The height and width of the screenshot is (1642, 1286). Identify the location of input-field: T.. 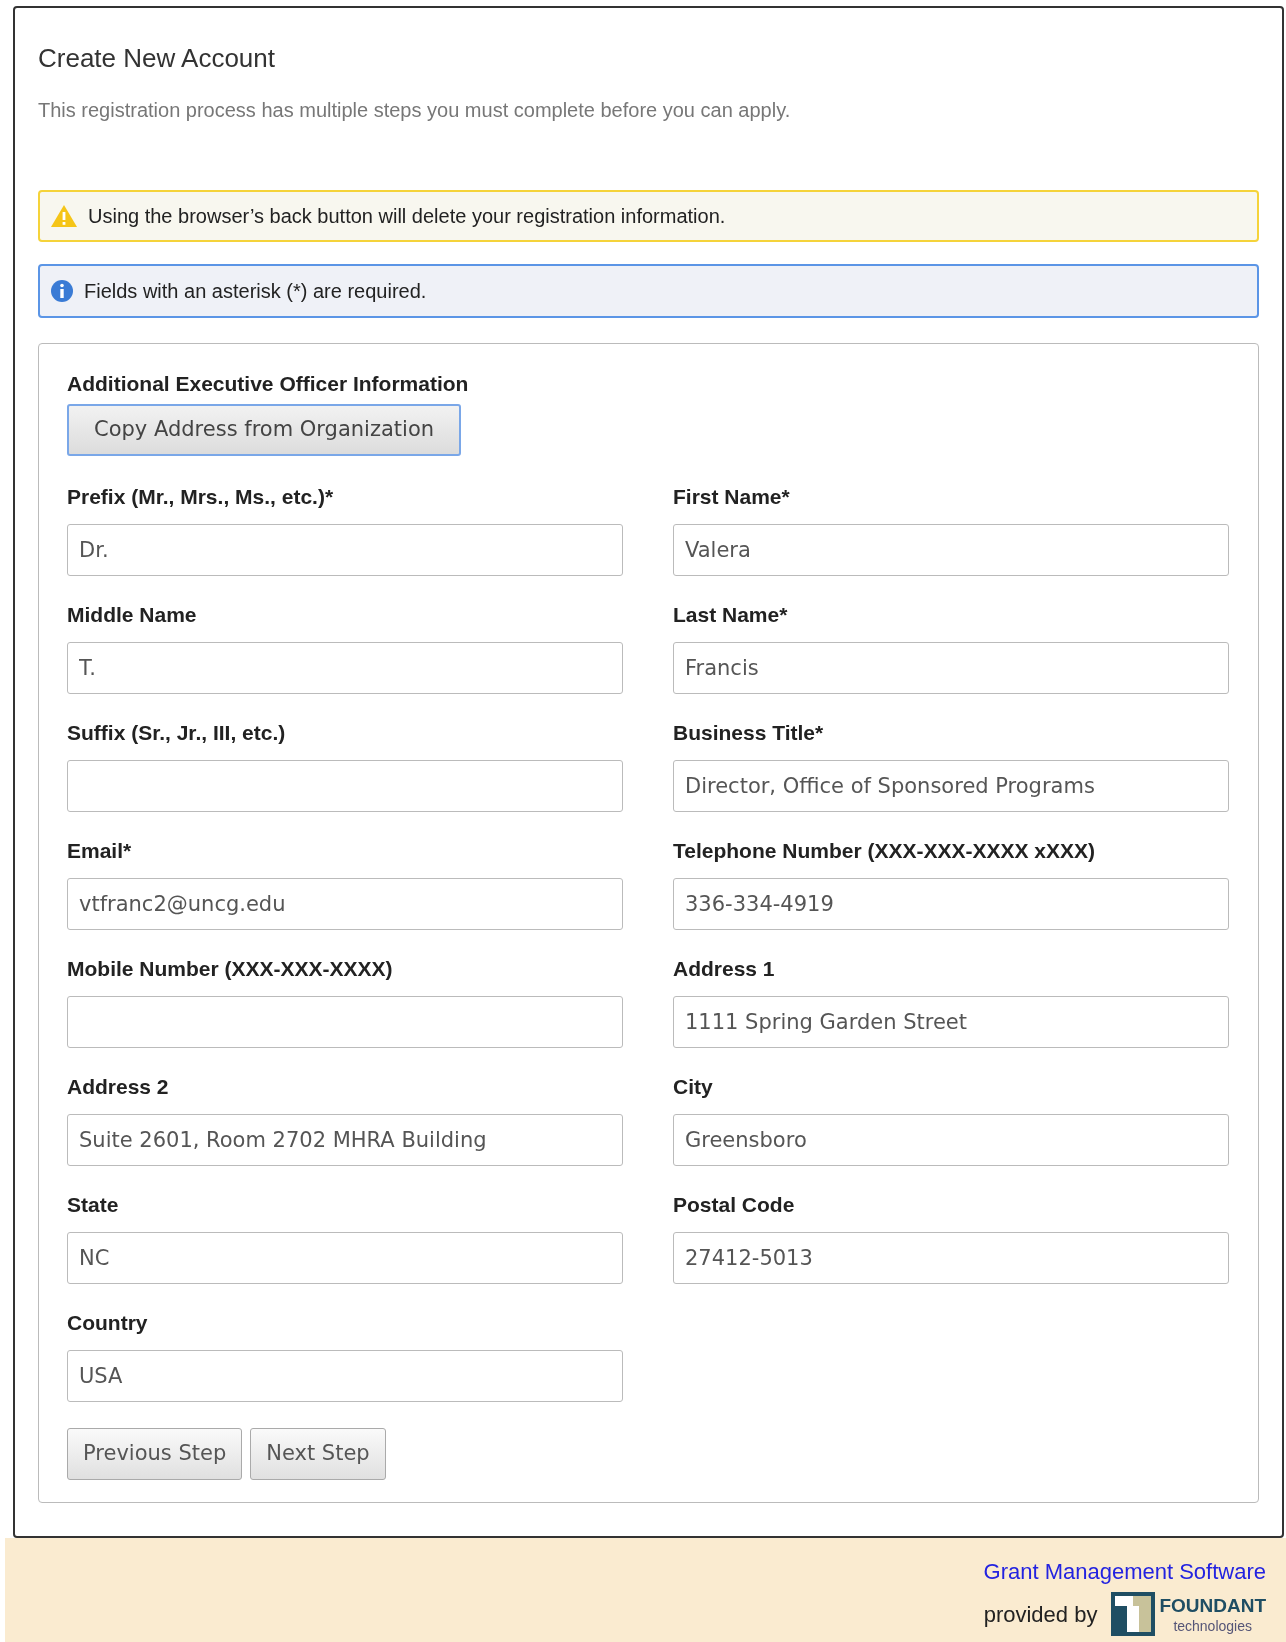
(345, 668).